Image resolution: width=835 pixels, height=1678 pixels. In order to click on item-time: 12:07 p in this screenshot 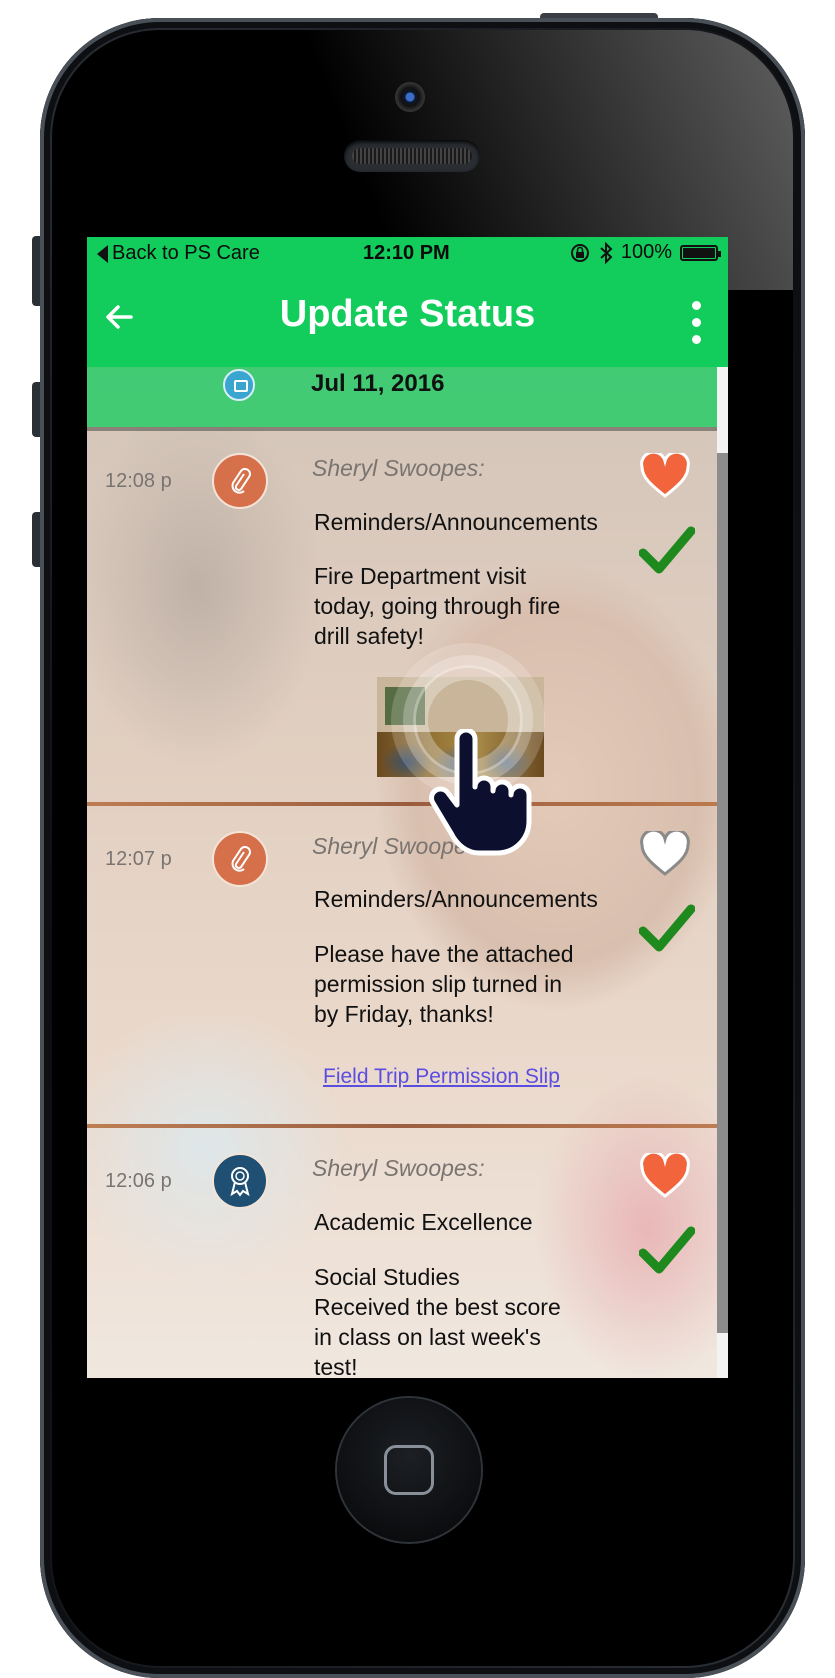, I will do `click(138, 859)`.